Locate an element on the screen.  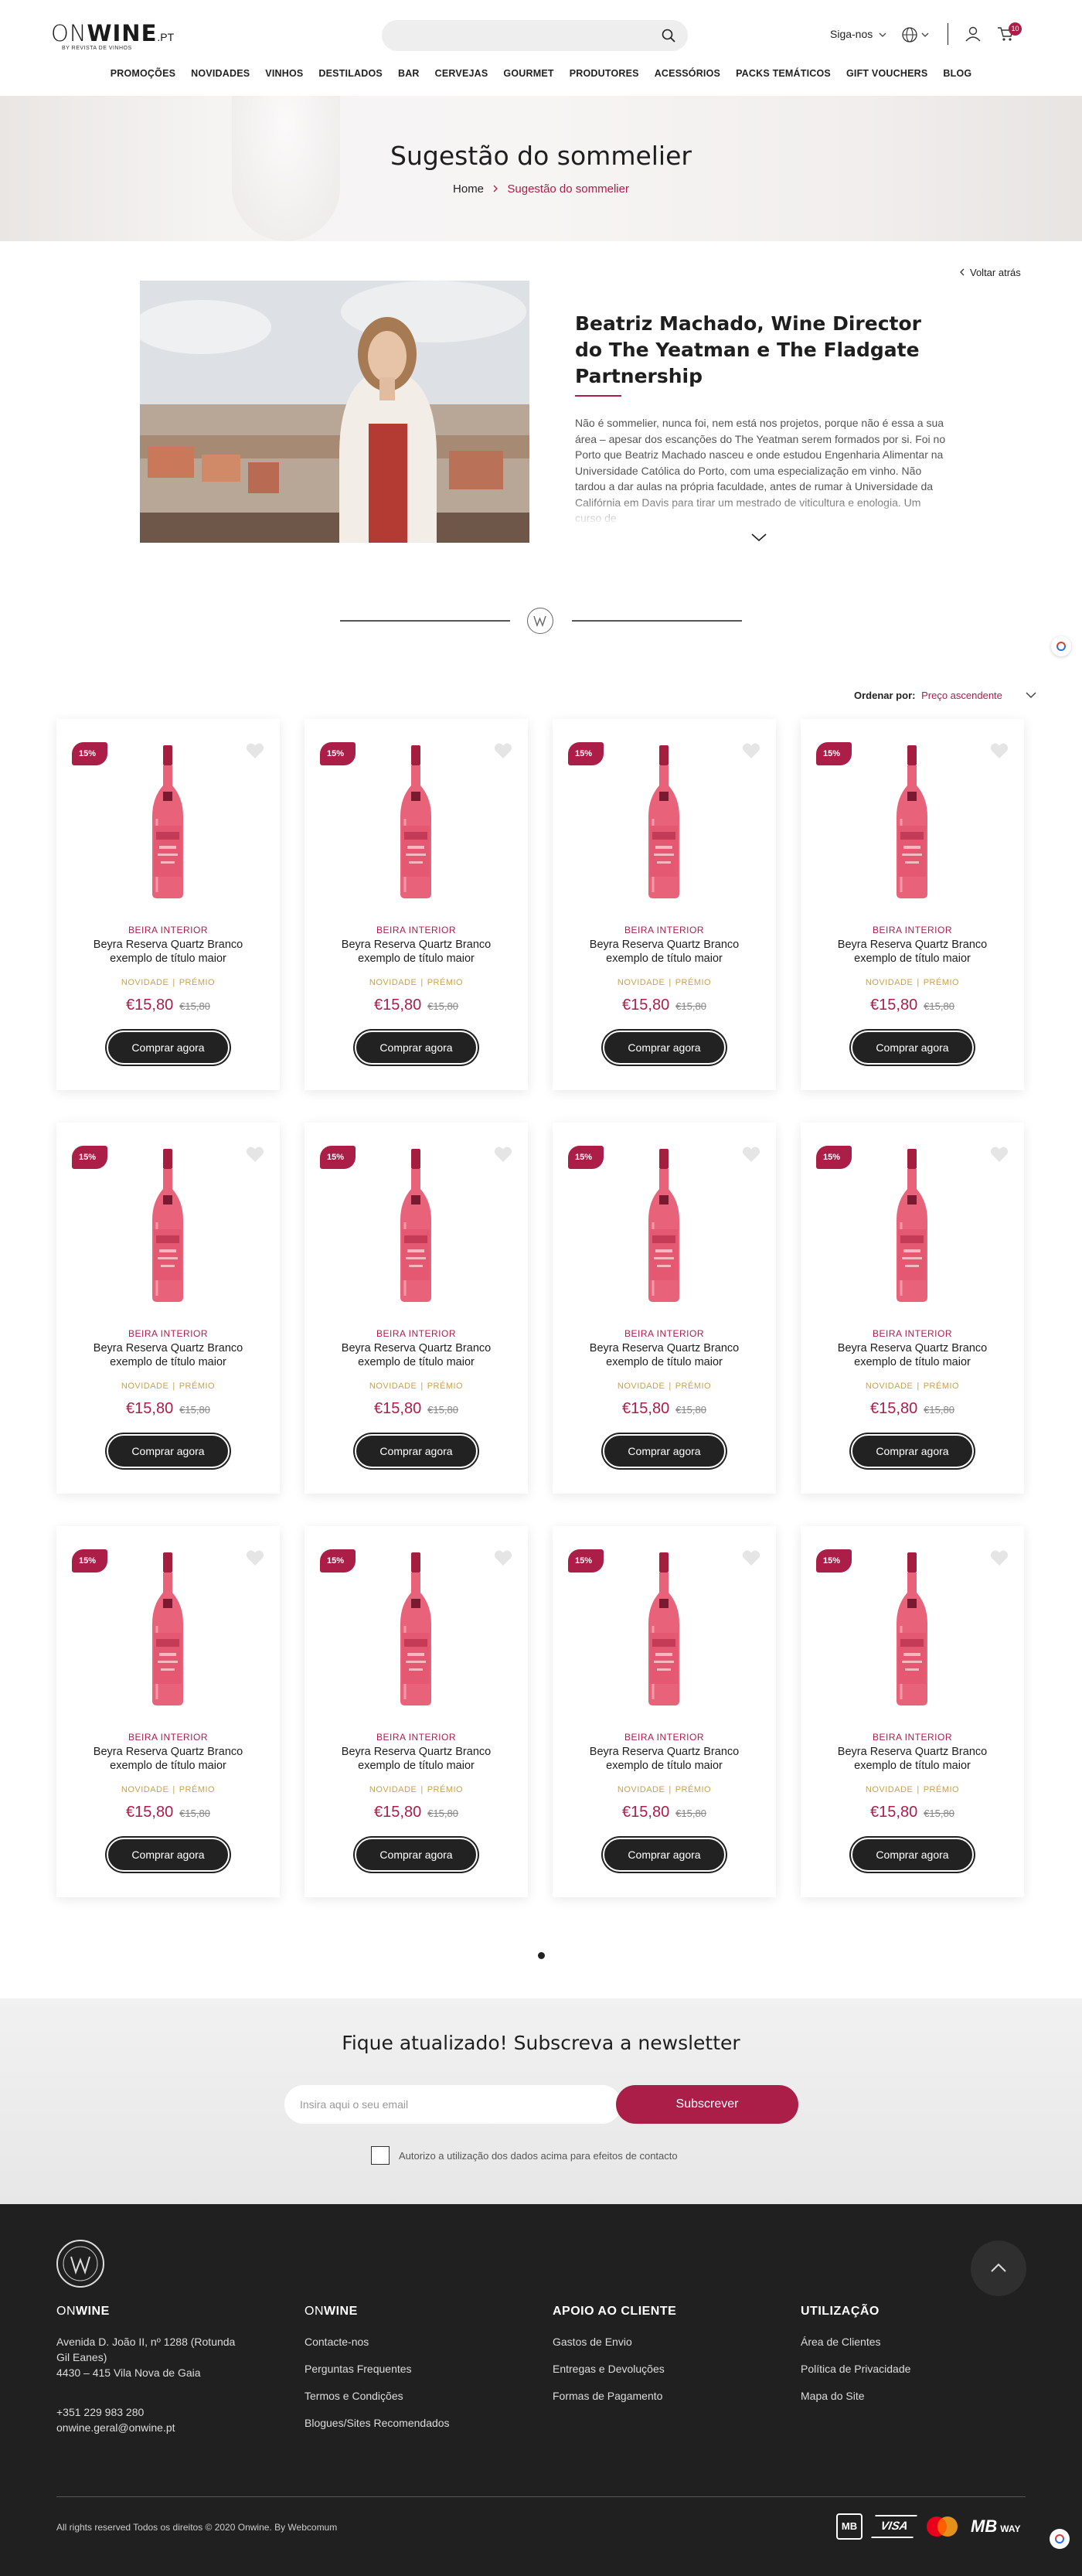
nav-item-novidades: NOVIDADES is located at coordinates (220, 73).